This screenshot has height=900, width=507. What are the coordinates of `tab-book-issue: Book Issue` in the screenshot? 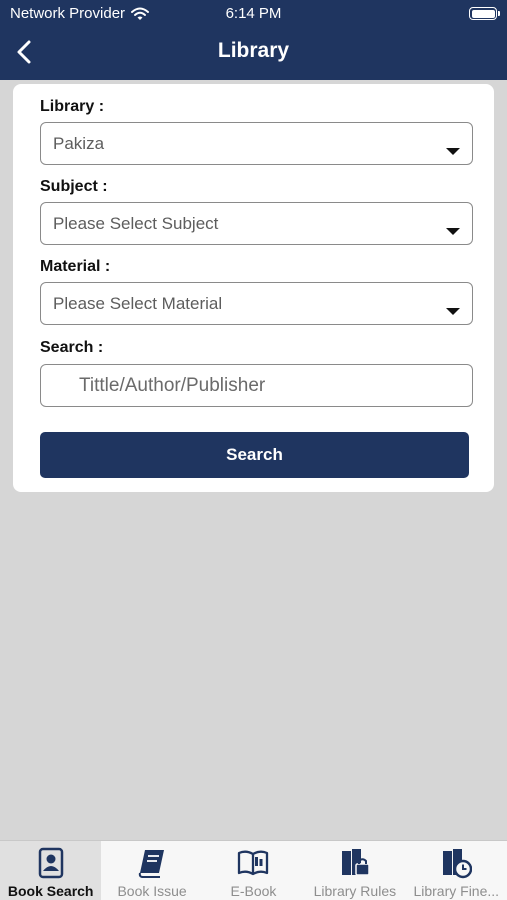 It's located at (151, 870).